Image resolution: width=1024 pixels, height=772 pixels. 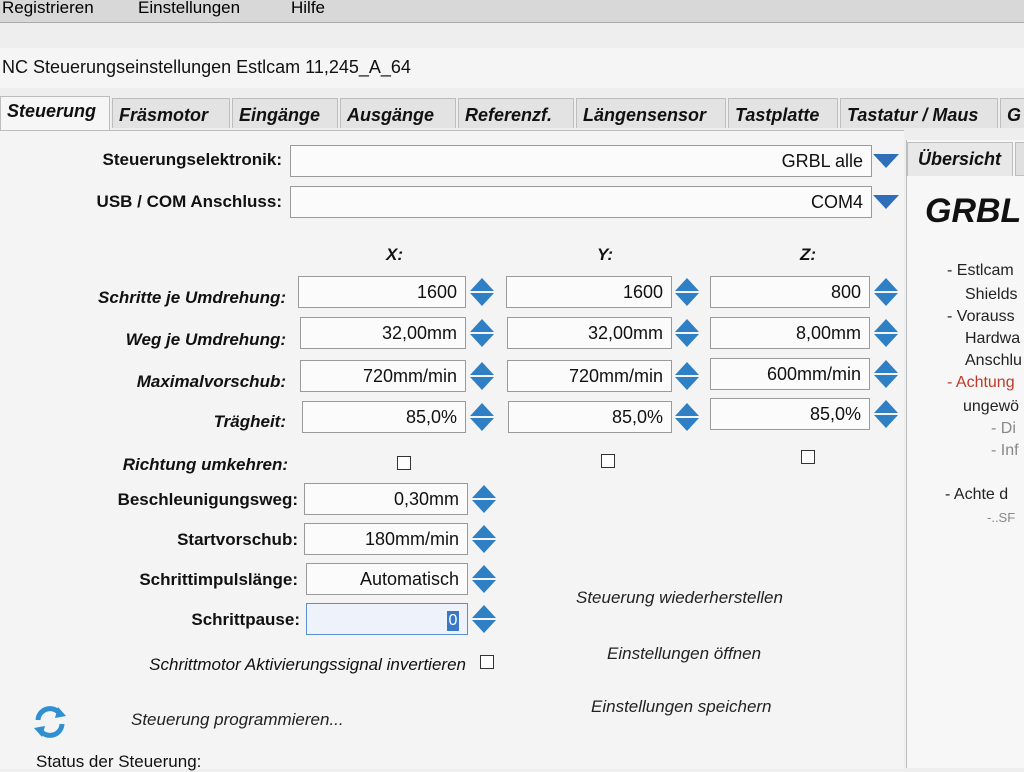 What do you see at coordinates (192, 297) in the screenshot?
I see `steps-per-rev-label: Schritte je Umdrehung:` at bounding box center [192, 297].